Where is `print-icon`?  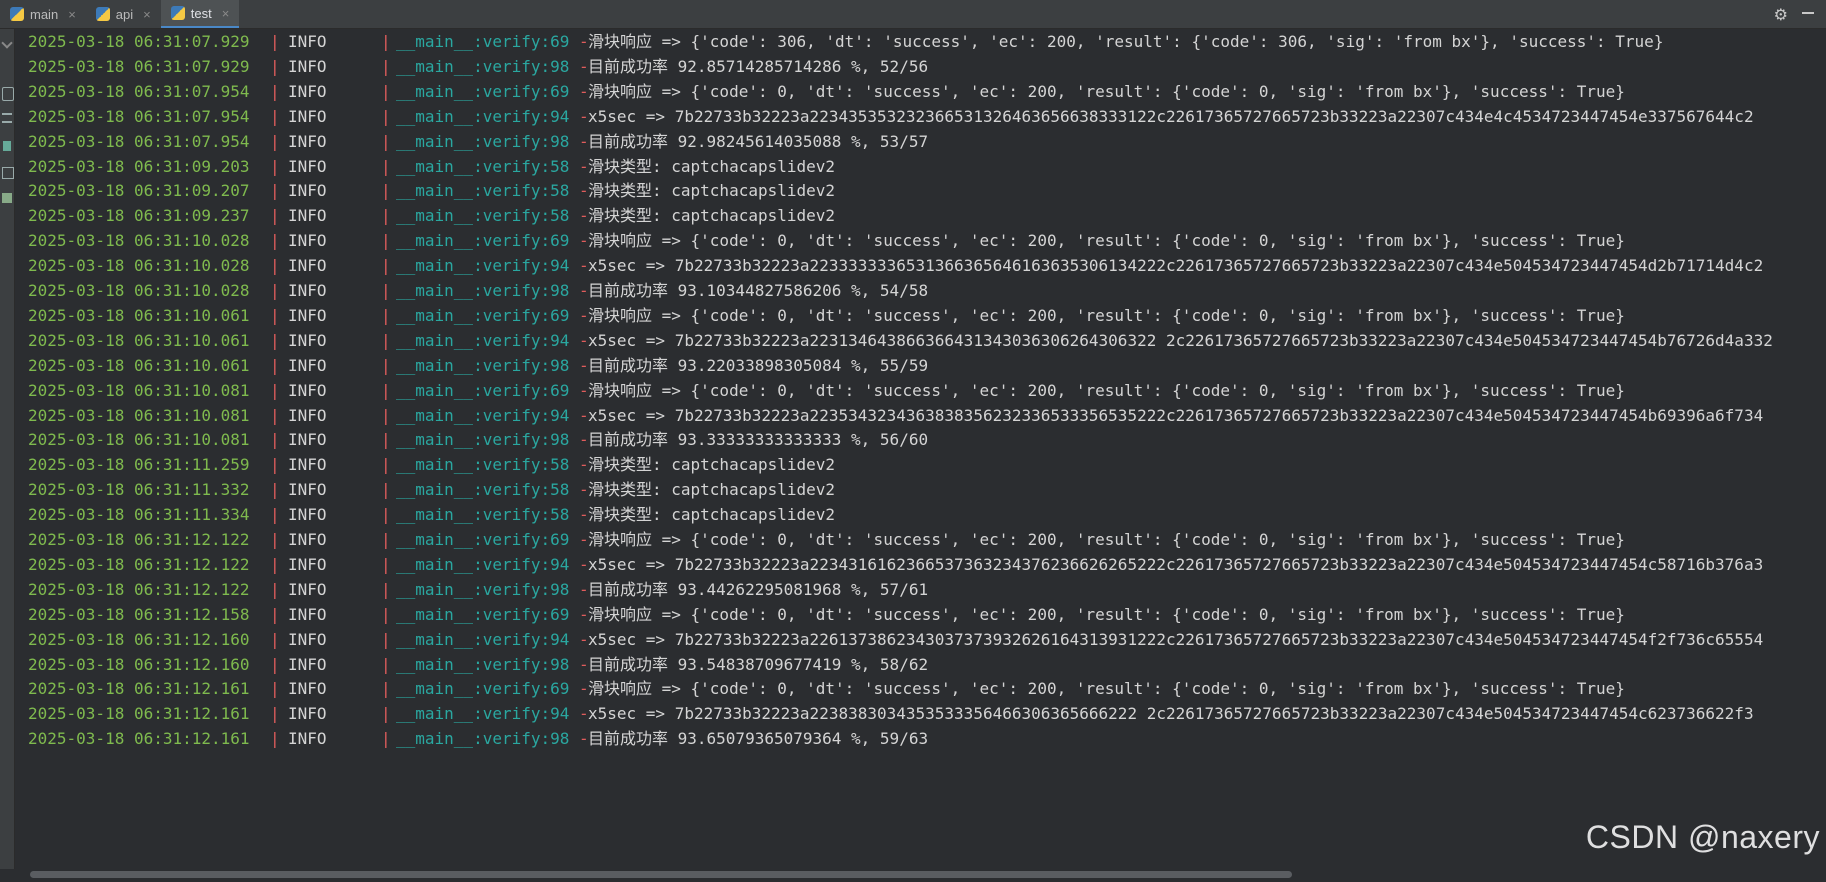
print-icon is located at coordinates (8, 173).